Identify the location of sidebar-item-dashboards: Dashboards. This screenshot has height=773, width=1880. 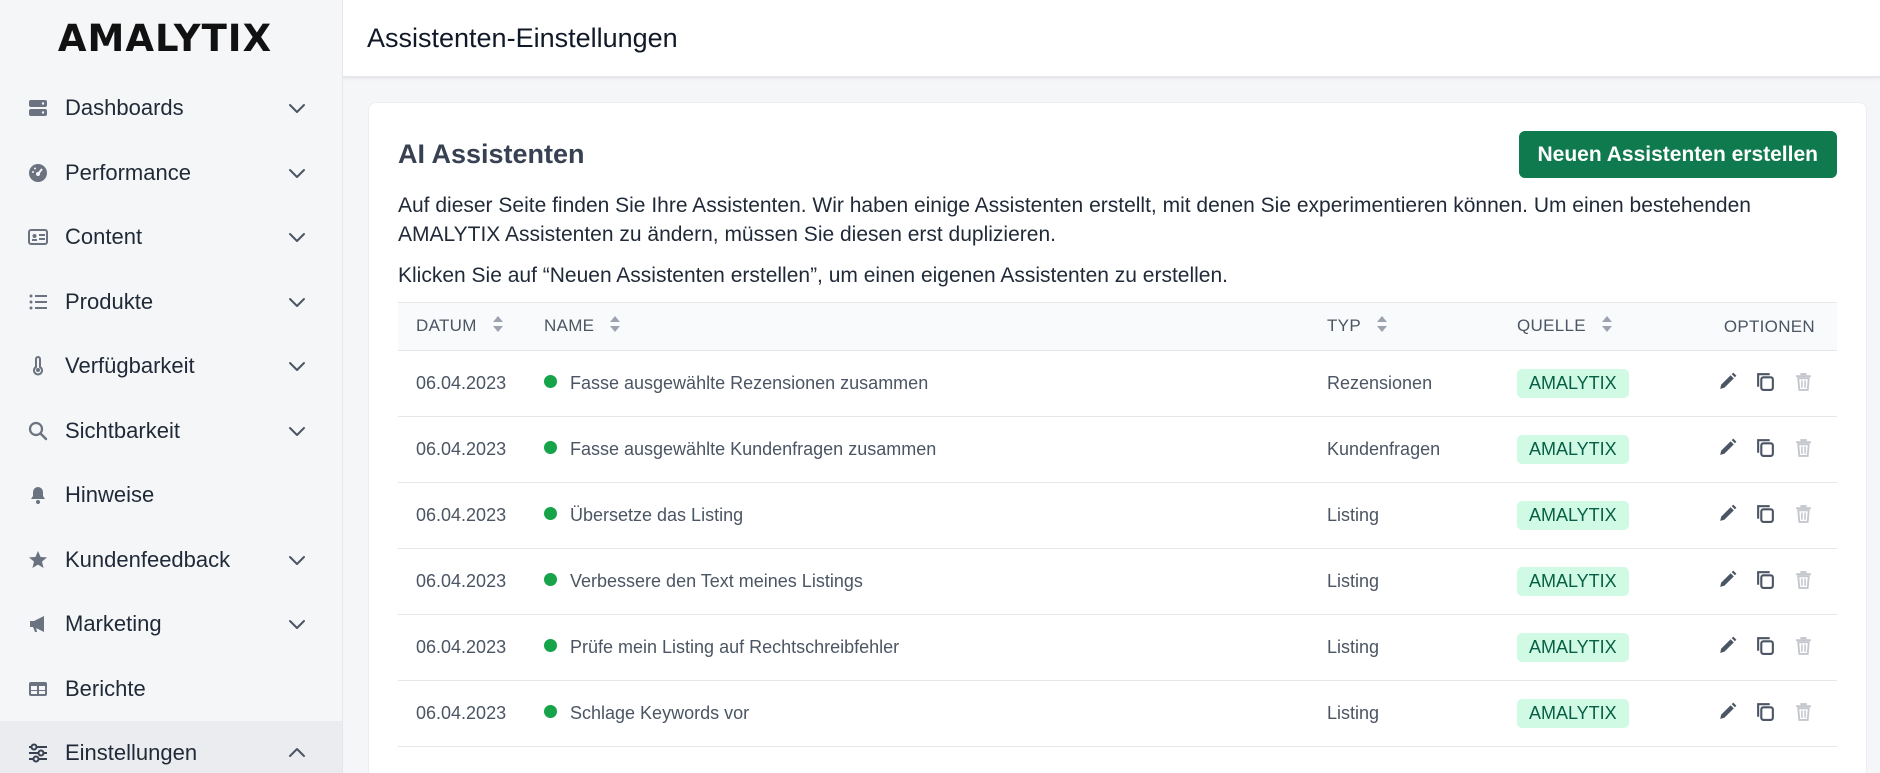
(171, 108).